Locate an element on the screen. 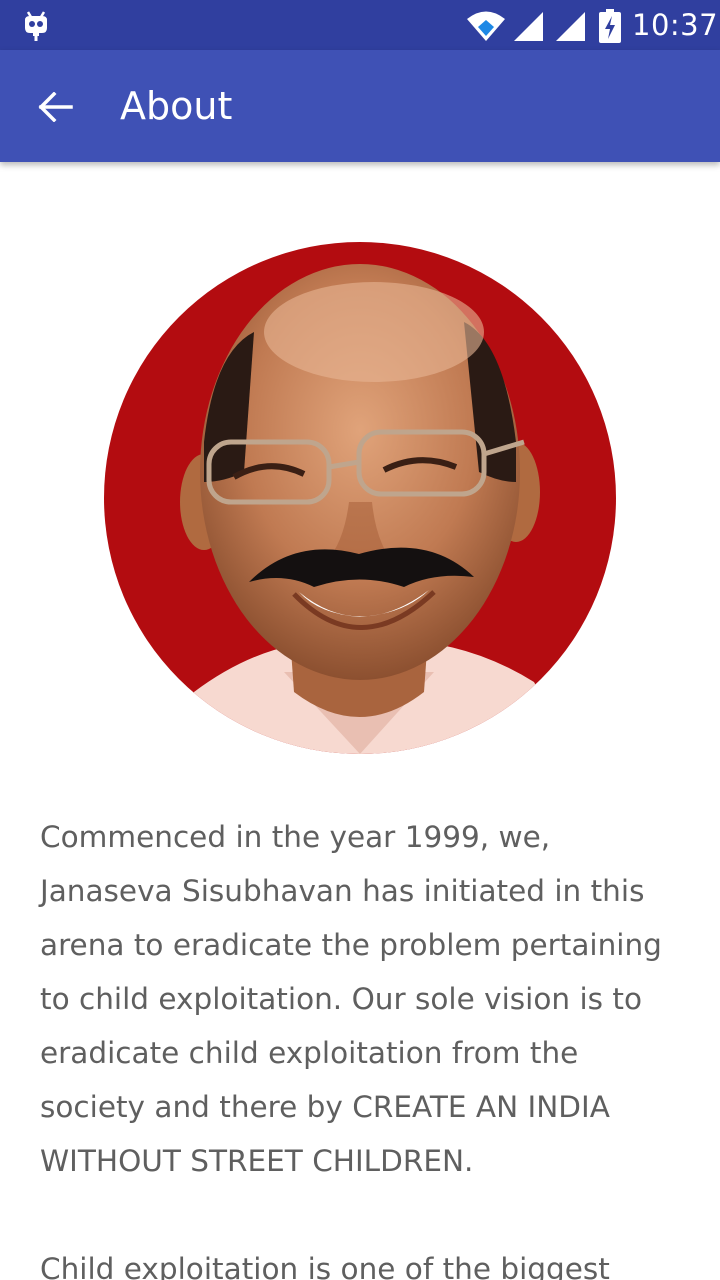 This screenshot has width=720, height=1280. page-title: About is located at coordinates (176, 106).